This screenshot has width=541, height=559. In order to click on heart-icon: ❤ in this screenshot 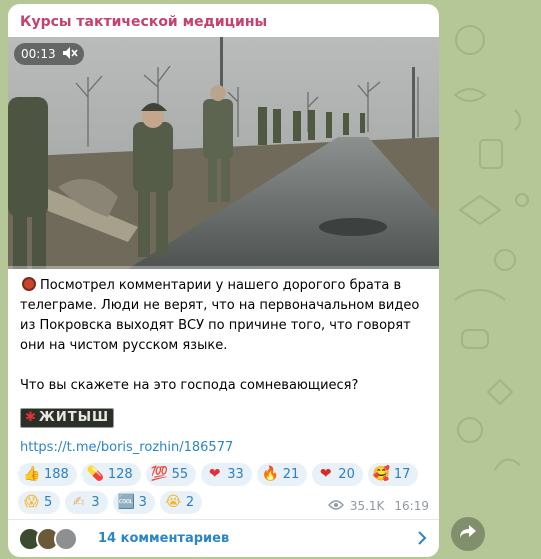, I will do `click(214, 474)`.